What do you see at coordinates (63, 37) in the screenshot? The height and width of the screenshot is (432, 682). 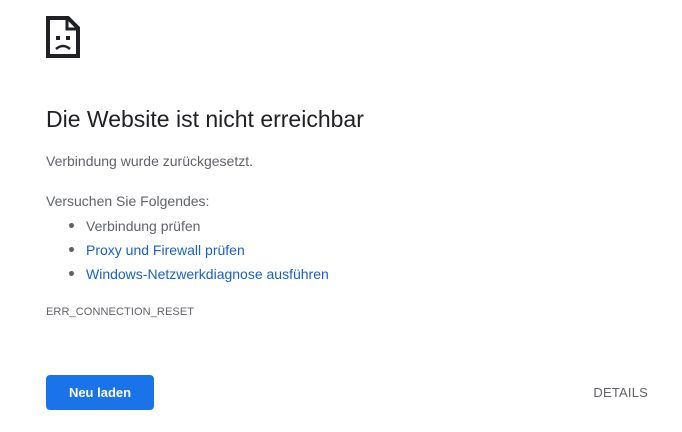 I see `sad-page-icon` at bounding box center [63, 37].